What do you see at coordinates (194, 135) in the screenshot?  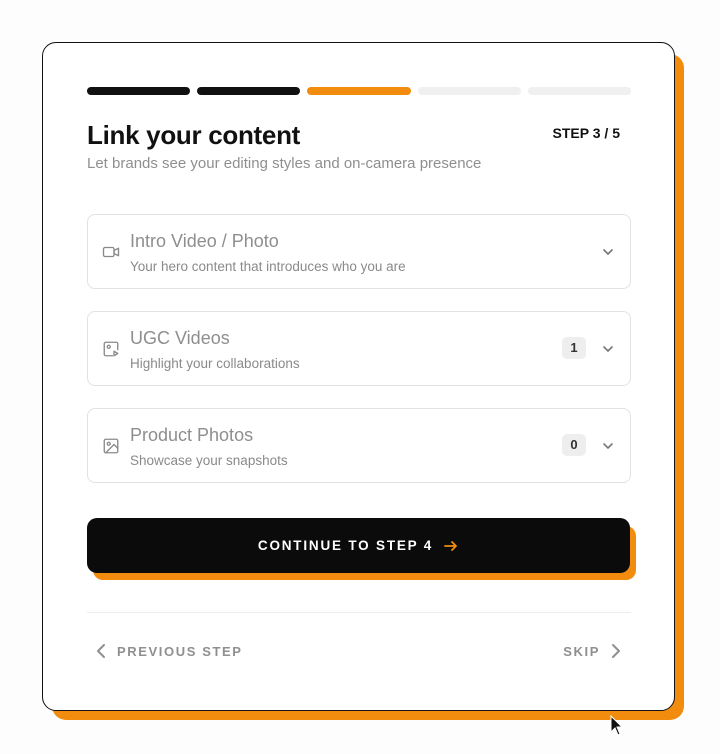 I see `page-title: Link your content` at bounding box center [194, 135].